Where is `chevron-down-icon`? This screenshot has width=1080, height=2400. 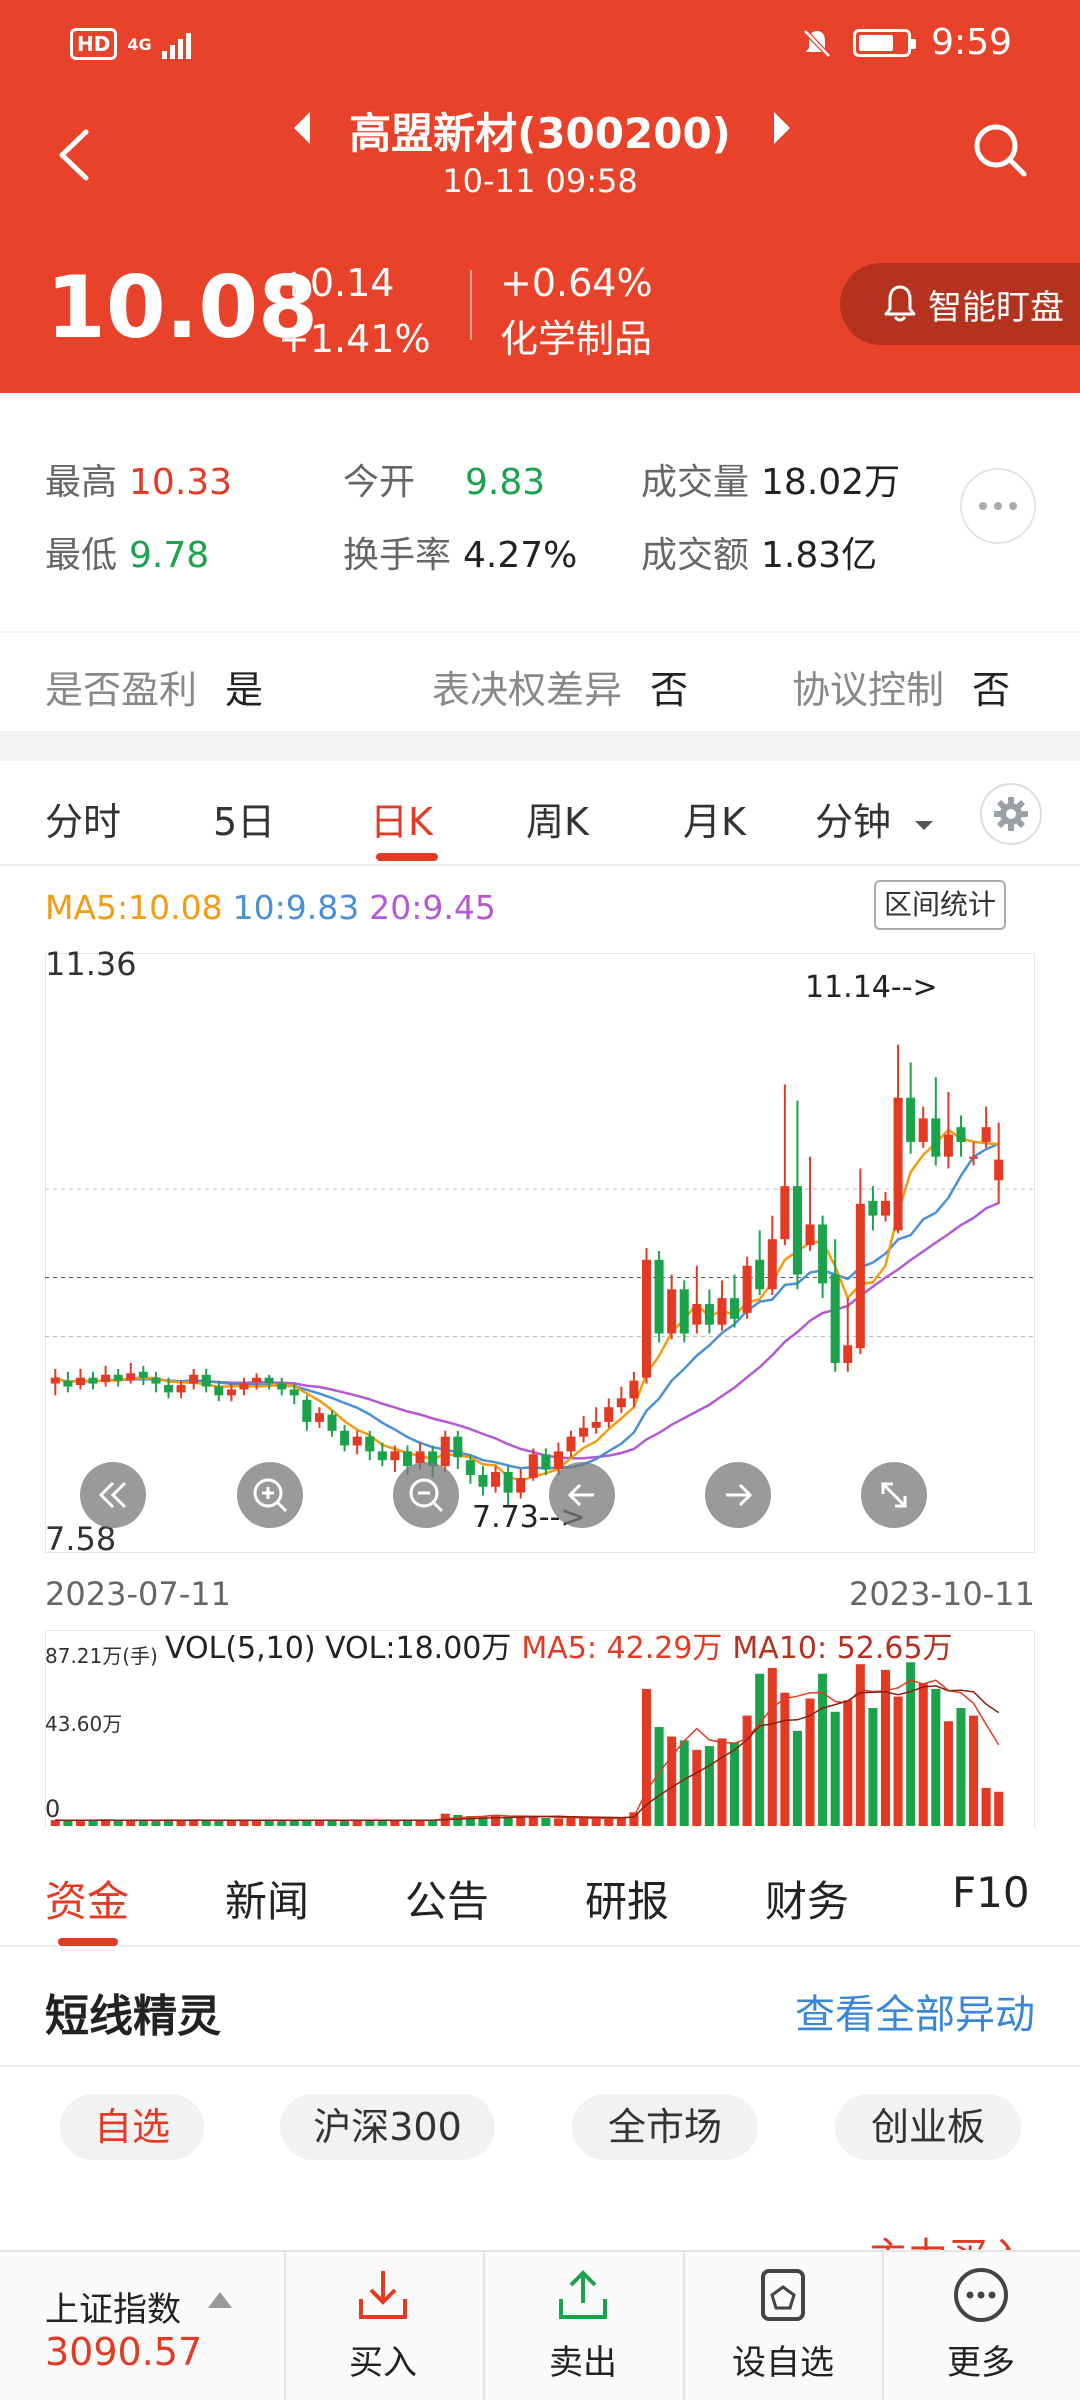 chevron-down-icon is located at coordinates (924, 825).